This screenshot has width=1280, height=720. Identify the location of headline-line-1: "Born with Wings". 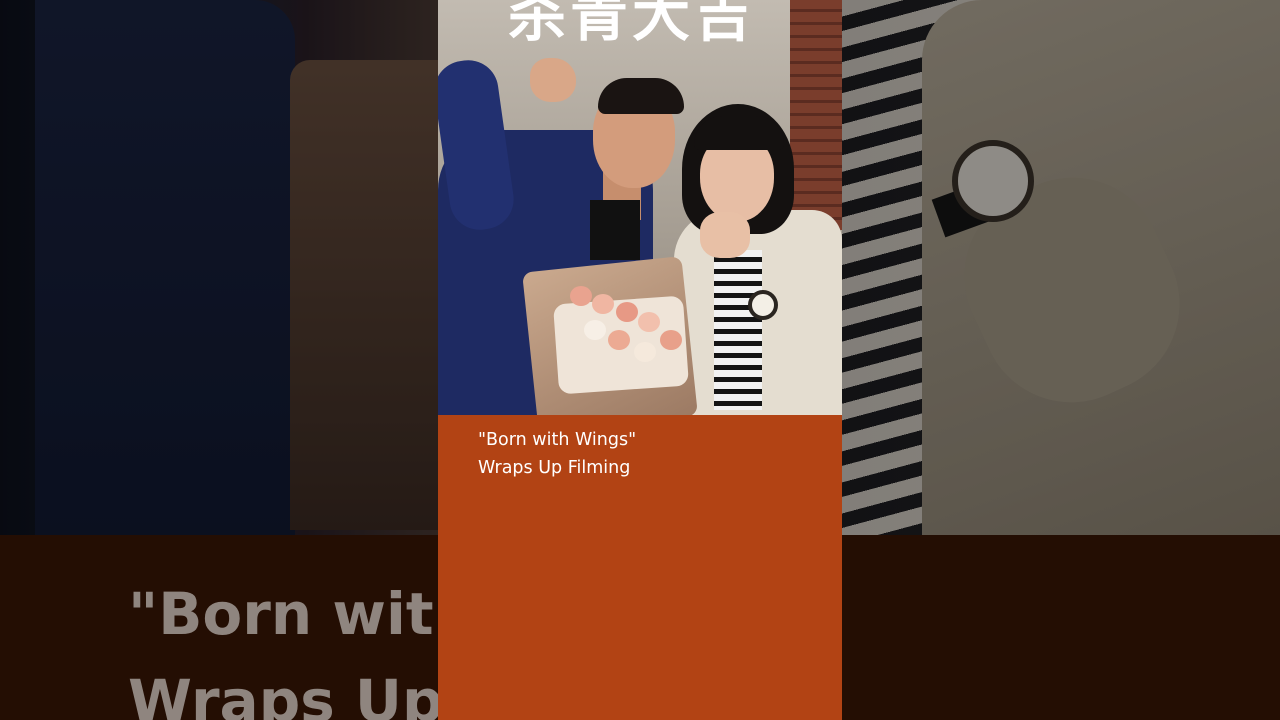
(557, 440).